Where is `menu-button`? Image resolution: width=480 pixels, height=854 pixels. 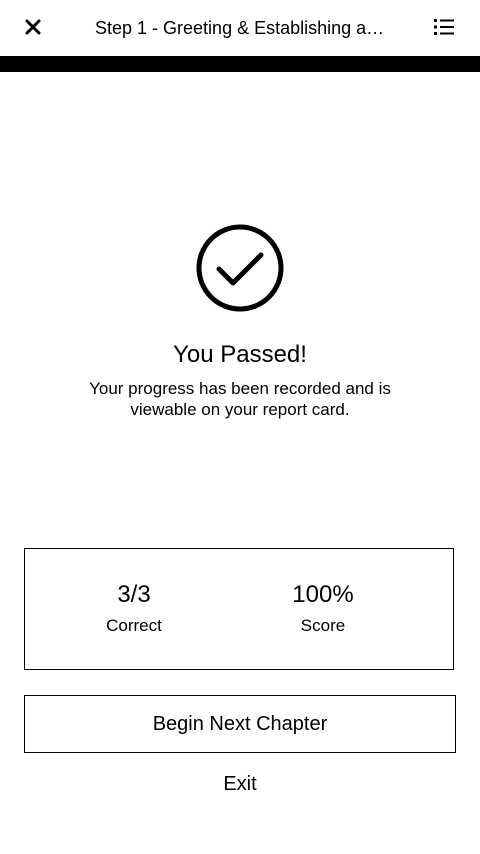 menu-button is located at coordinates (444, 27).